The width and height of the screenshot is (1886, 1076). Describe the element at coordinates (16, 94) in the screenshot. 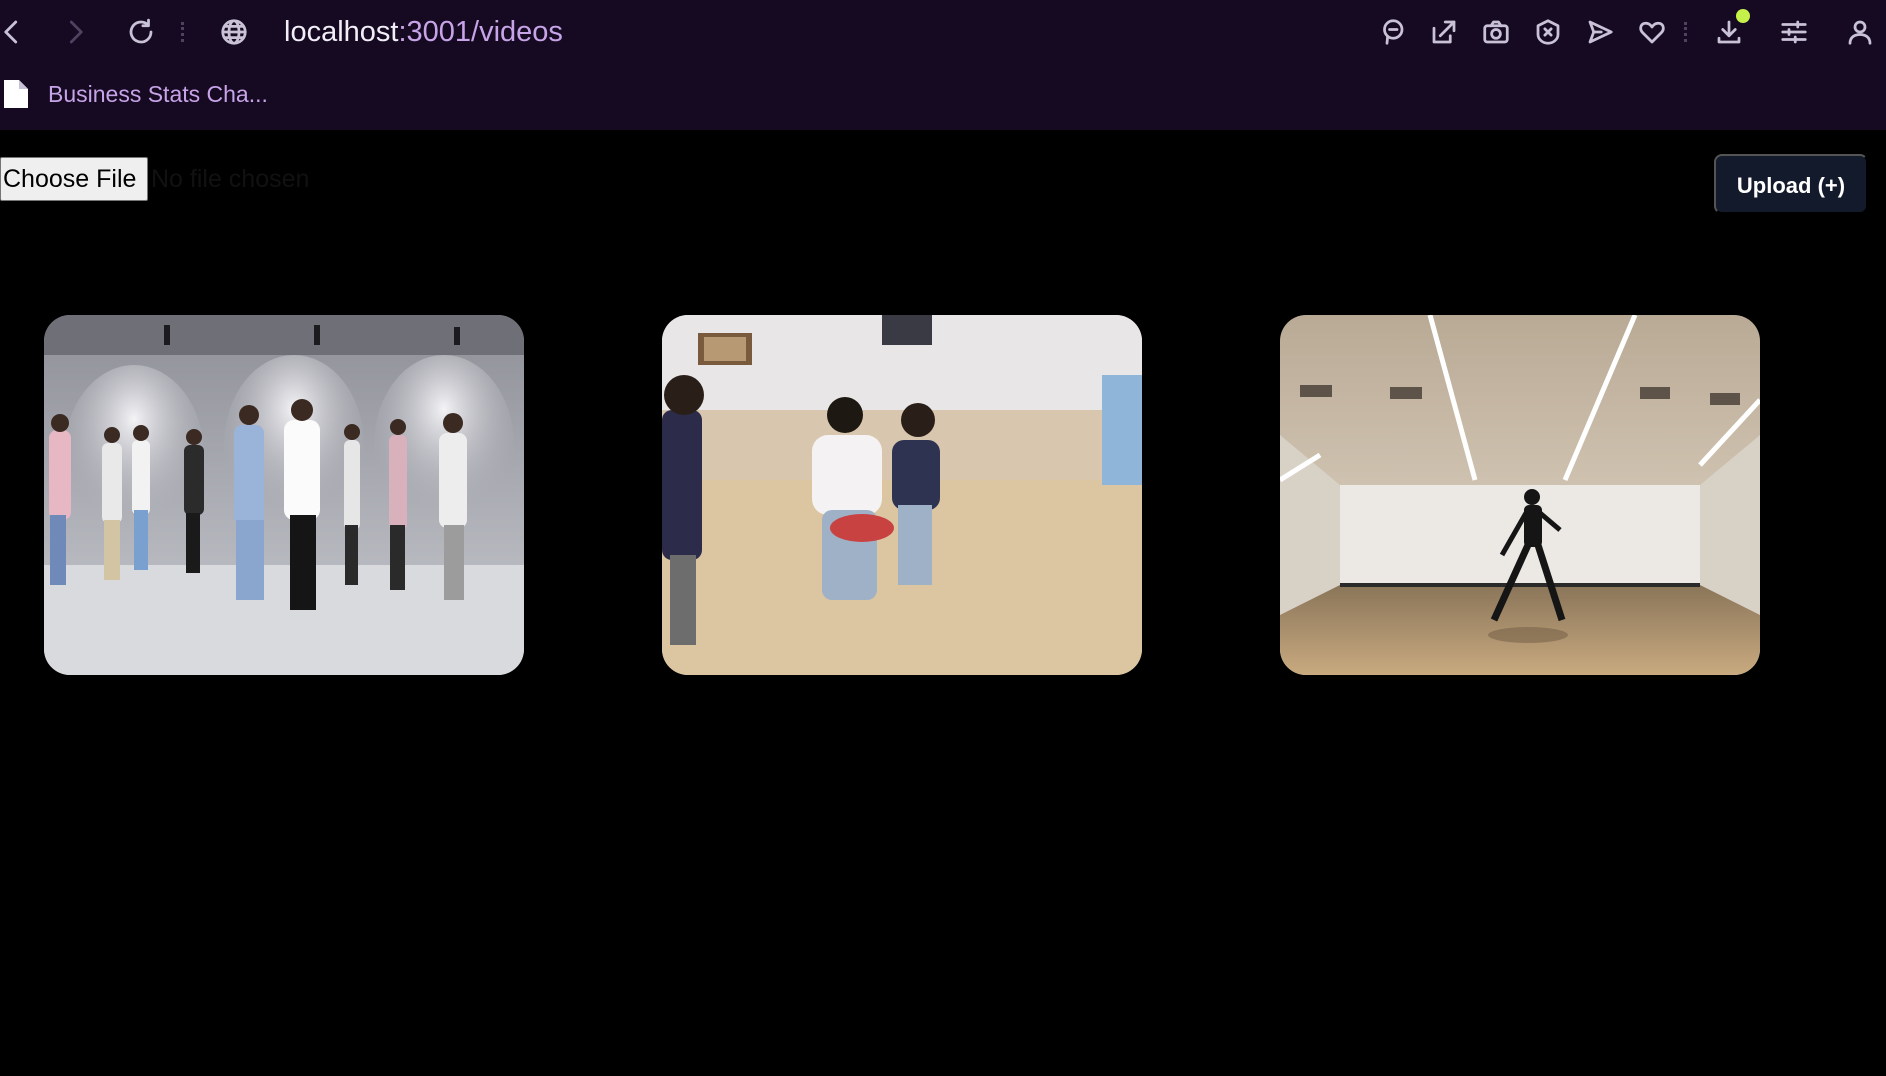

I see `document-icon` at that location.